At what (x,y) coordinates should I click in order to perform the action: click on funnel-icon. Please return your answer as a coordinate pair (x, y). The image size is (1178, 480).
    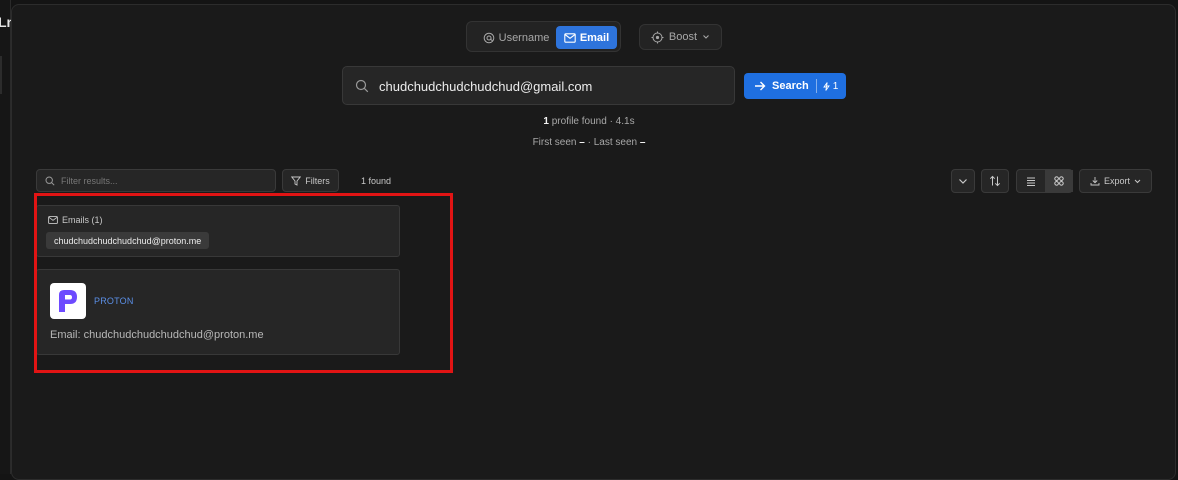
    Looking at the image, I should click on (296, 181).